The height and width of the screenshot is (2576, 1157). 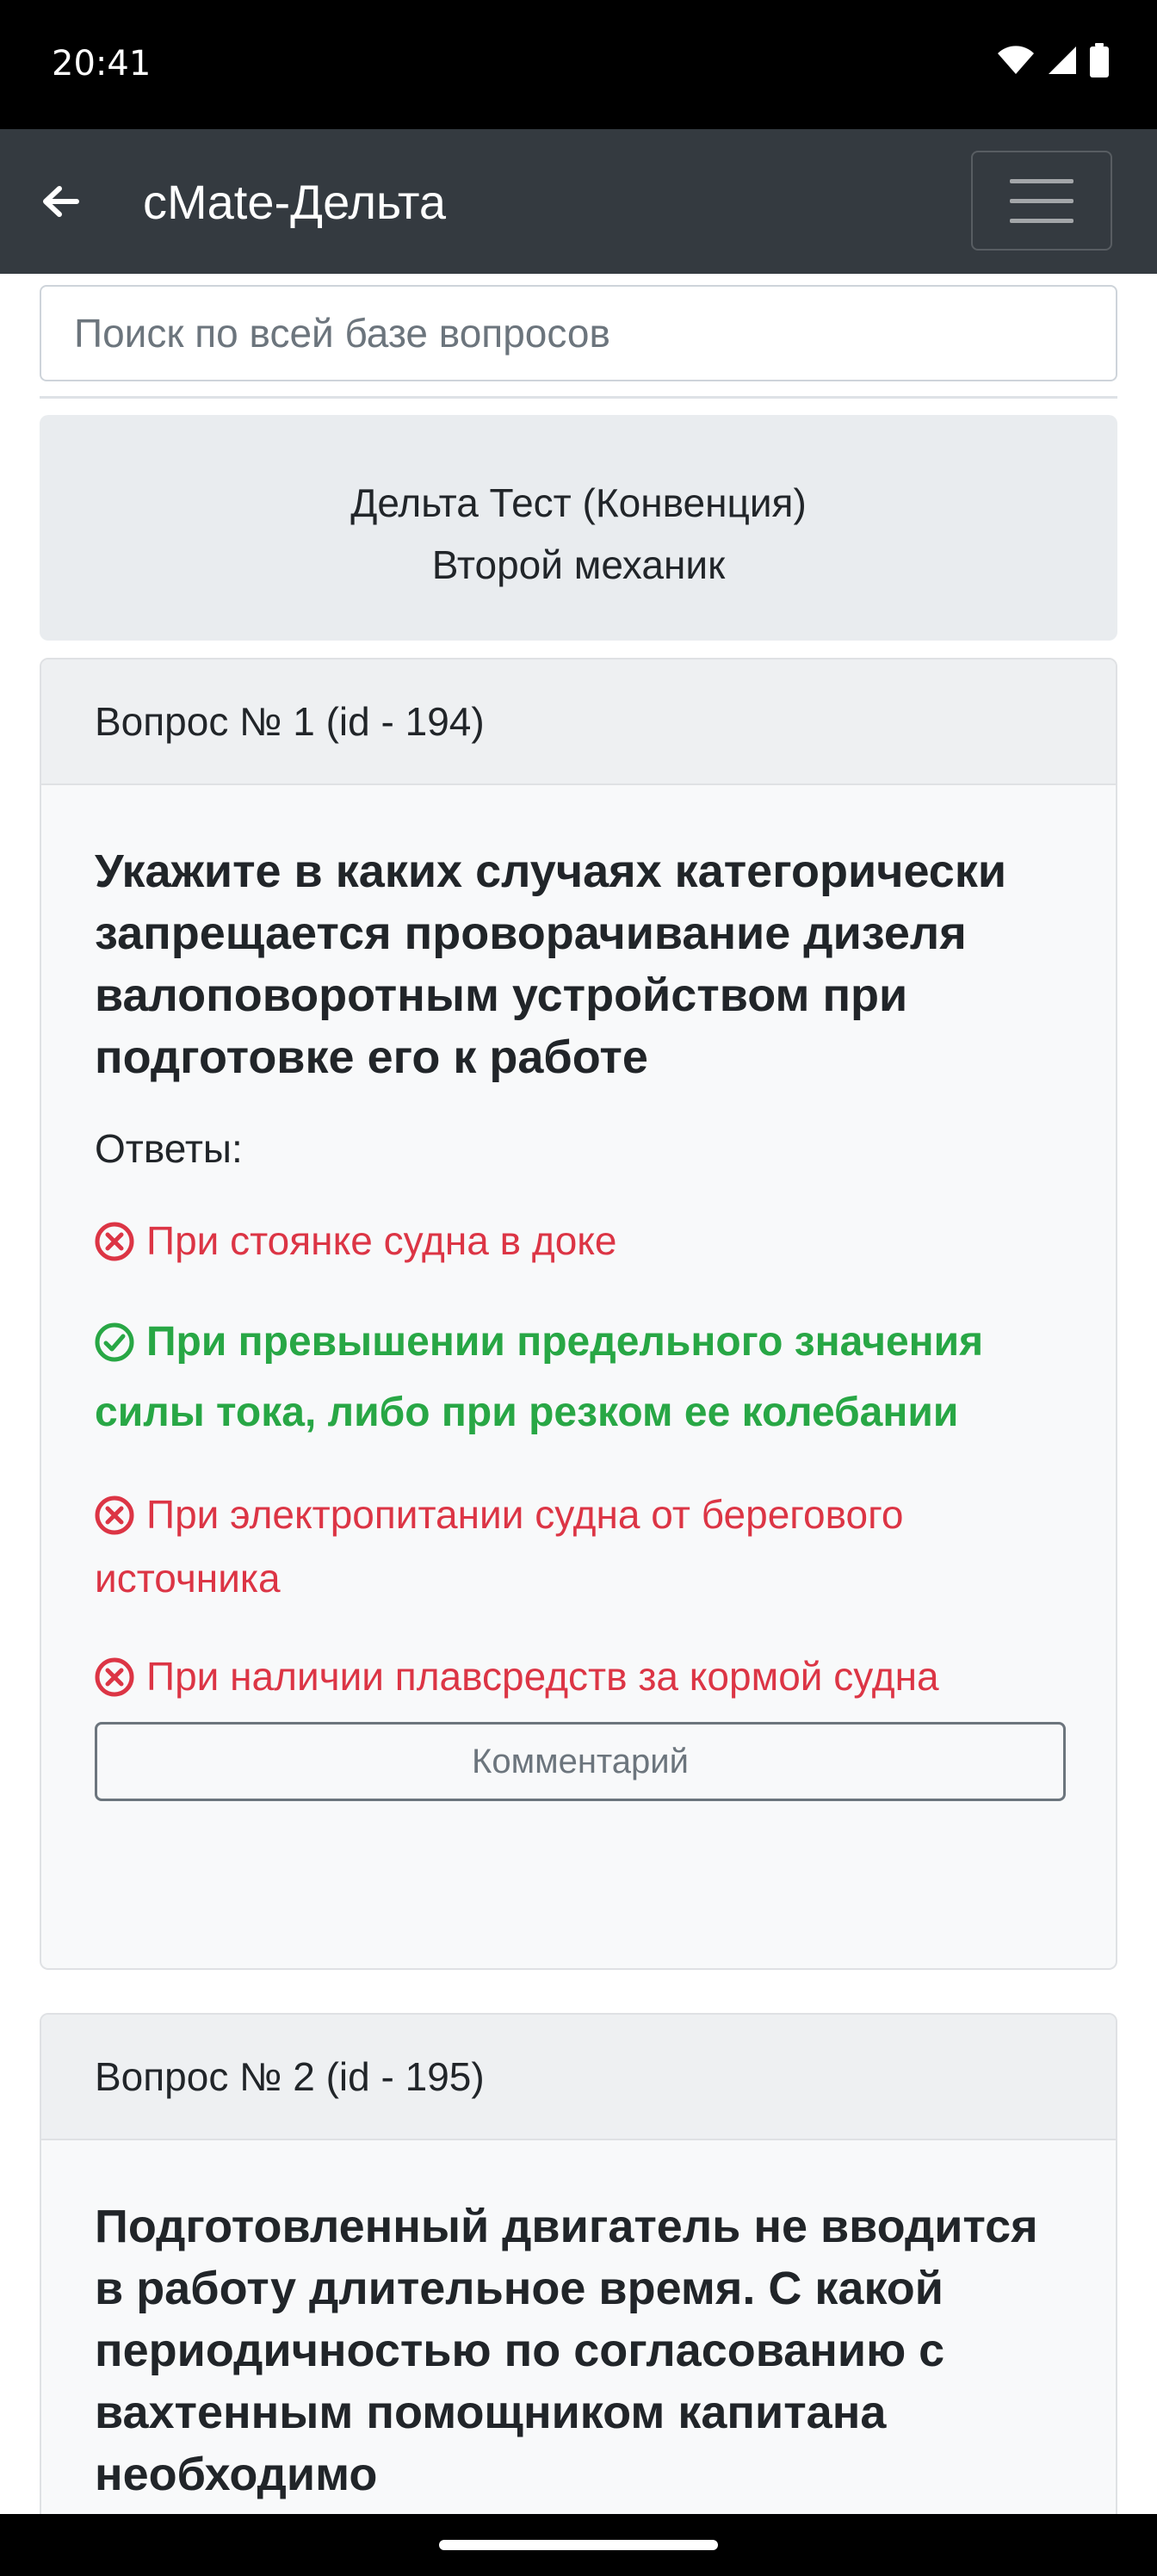 What do you see at coordinates (579, 398) in the screenshot?
I see `divider` at bounding box center [579, 398].